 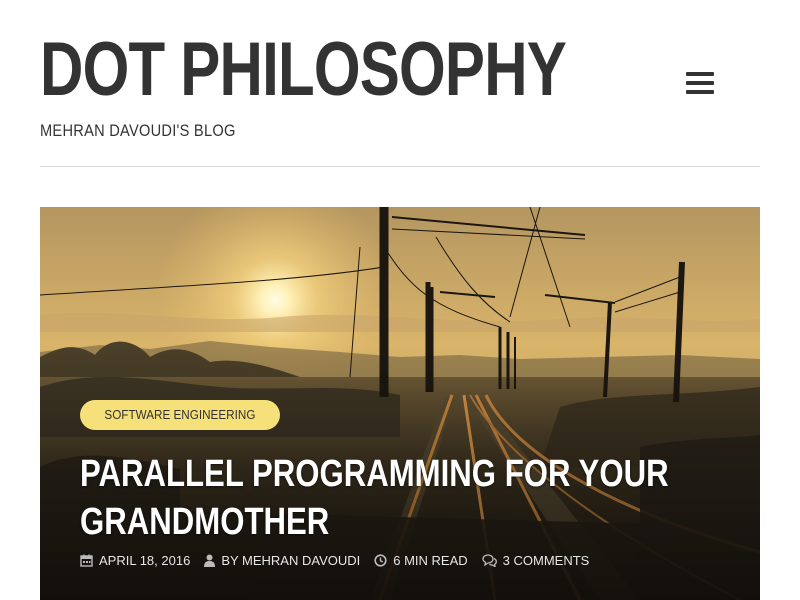 What do you see at coordinates (430, 560) in the screenshot?
I see `post-read-time-text: 6 MIN READ` at bounding box center [430, 560].